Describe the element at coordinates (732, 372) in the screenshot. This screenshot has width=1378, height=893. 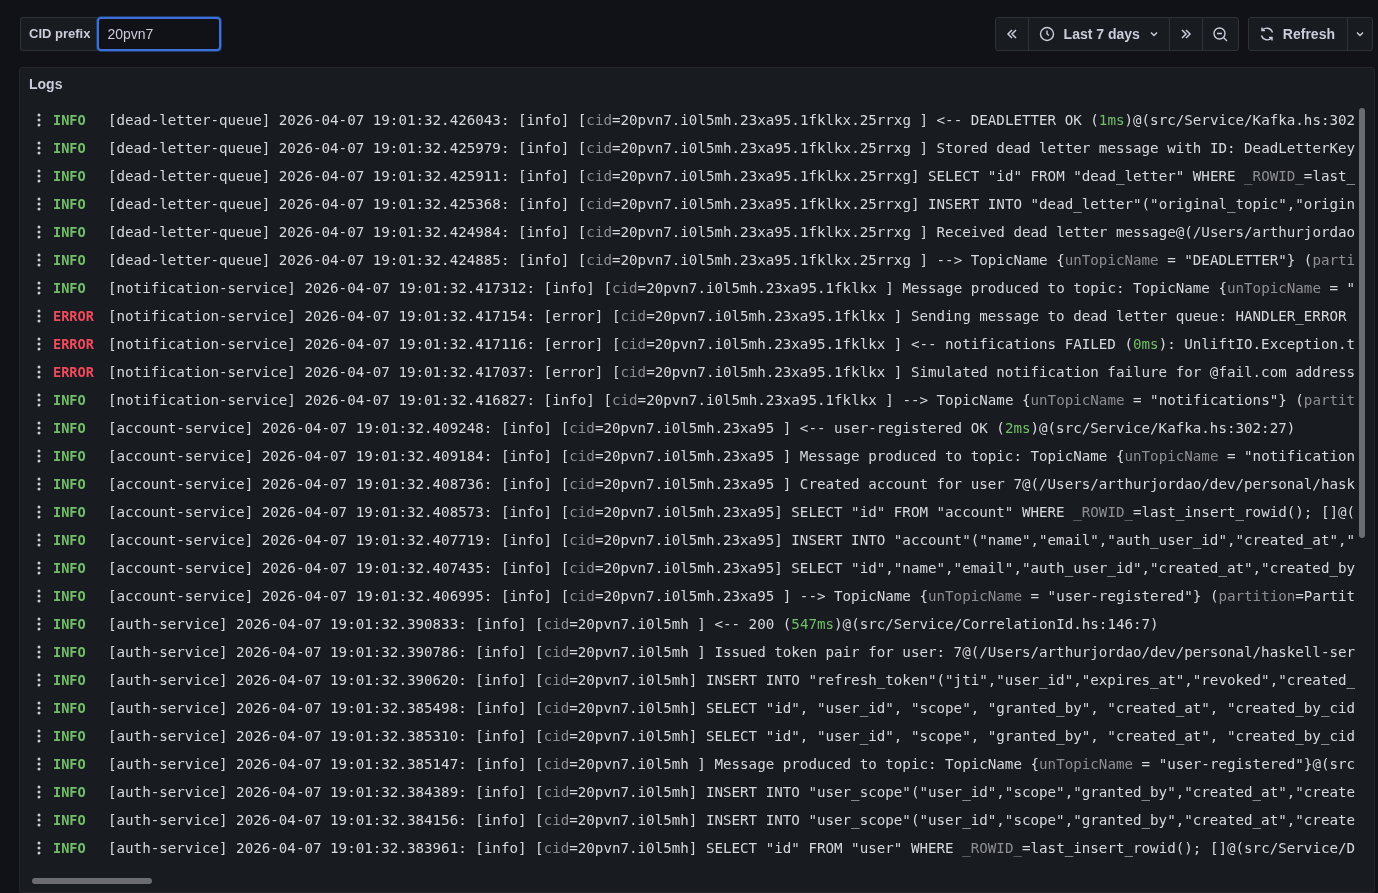
I see `log-line: [notification-service] 2026-04-07 19:01:32.417037: [error] [cid=20pvn7.i0l5mh.23xa95.1fklkx ] Simulated notification failure for @fail.com address` at that location.